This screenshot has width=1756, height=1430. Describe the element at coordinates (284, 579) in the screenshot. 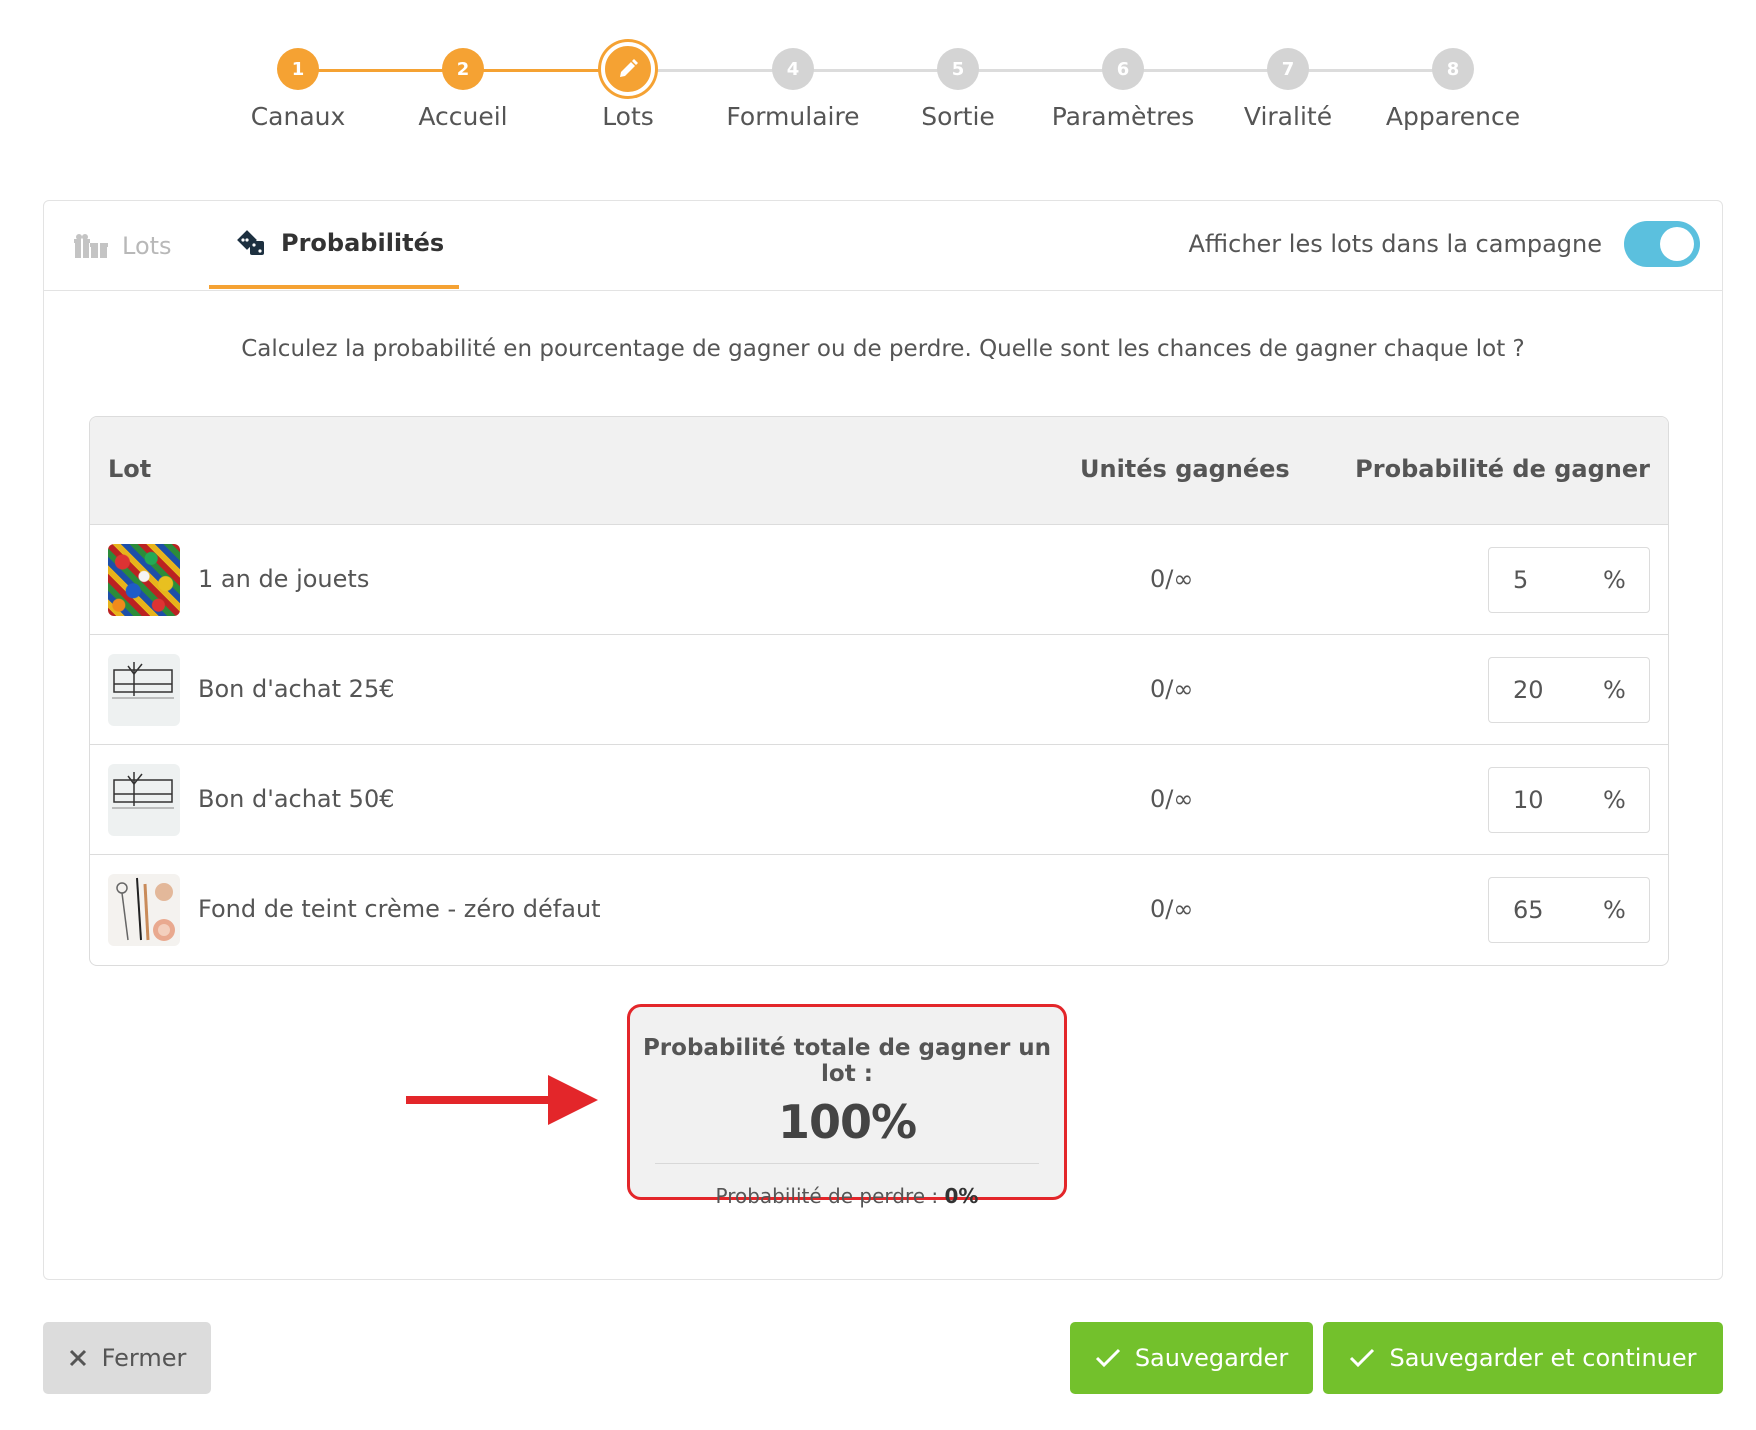

I see `lot-name: 1 an de jouets` at that location.